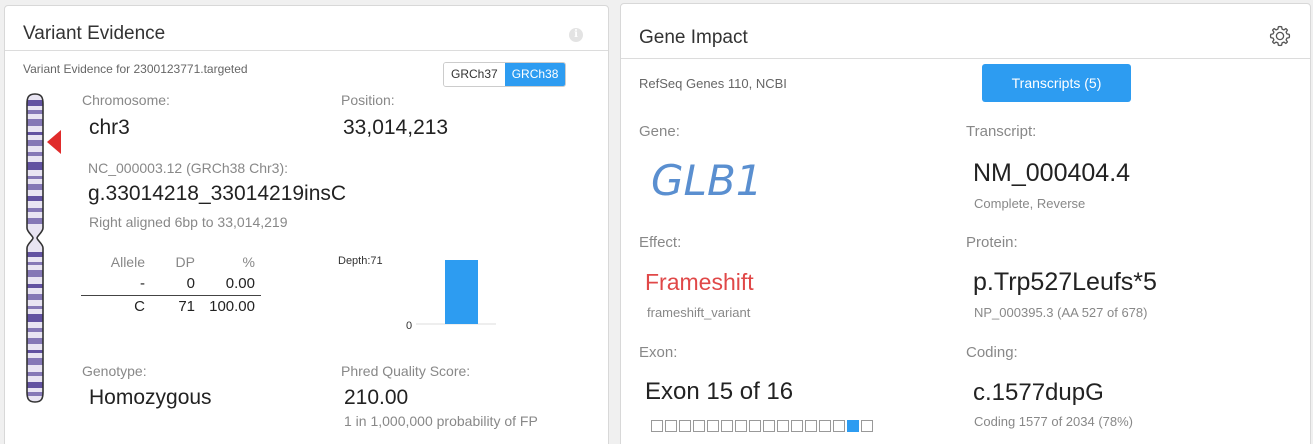  I want to click on percent-cell: 100.00, so click(231, 305).